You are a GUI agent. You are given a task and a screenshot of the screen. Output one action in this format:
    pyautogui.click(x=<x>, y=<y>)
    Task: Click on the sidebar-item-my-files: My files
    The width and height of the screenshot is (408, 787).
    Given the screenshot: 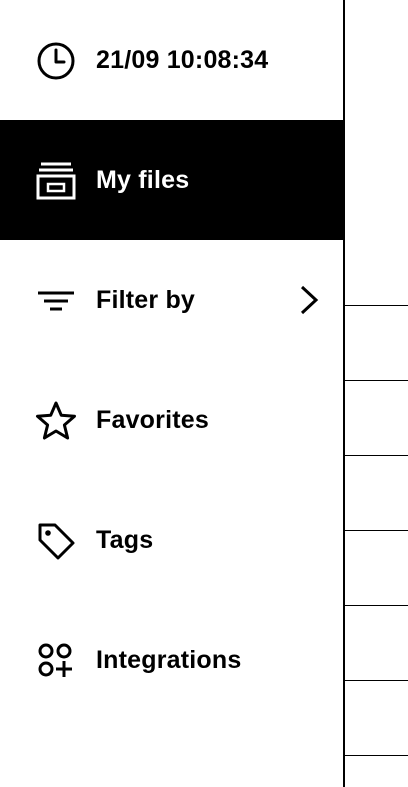 What is the action you would take?
    pyautogui.click(x=172, y=180)
    